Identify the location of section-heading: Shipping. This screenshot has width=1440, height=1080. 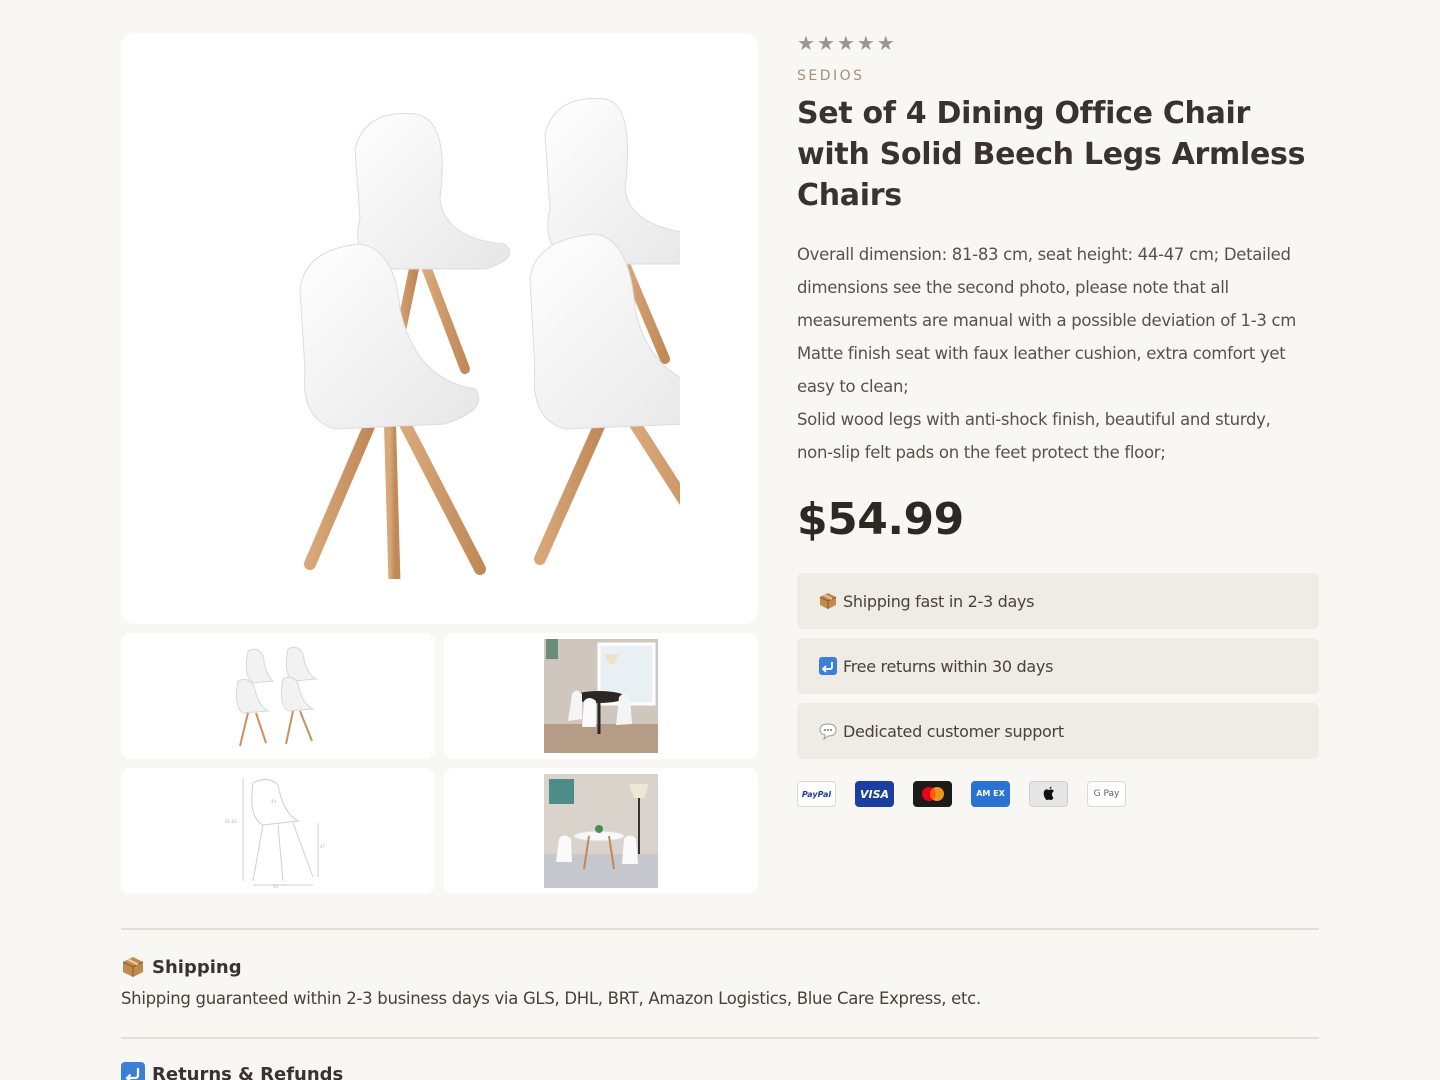
(197, 967).